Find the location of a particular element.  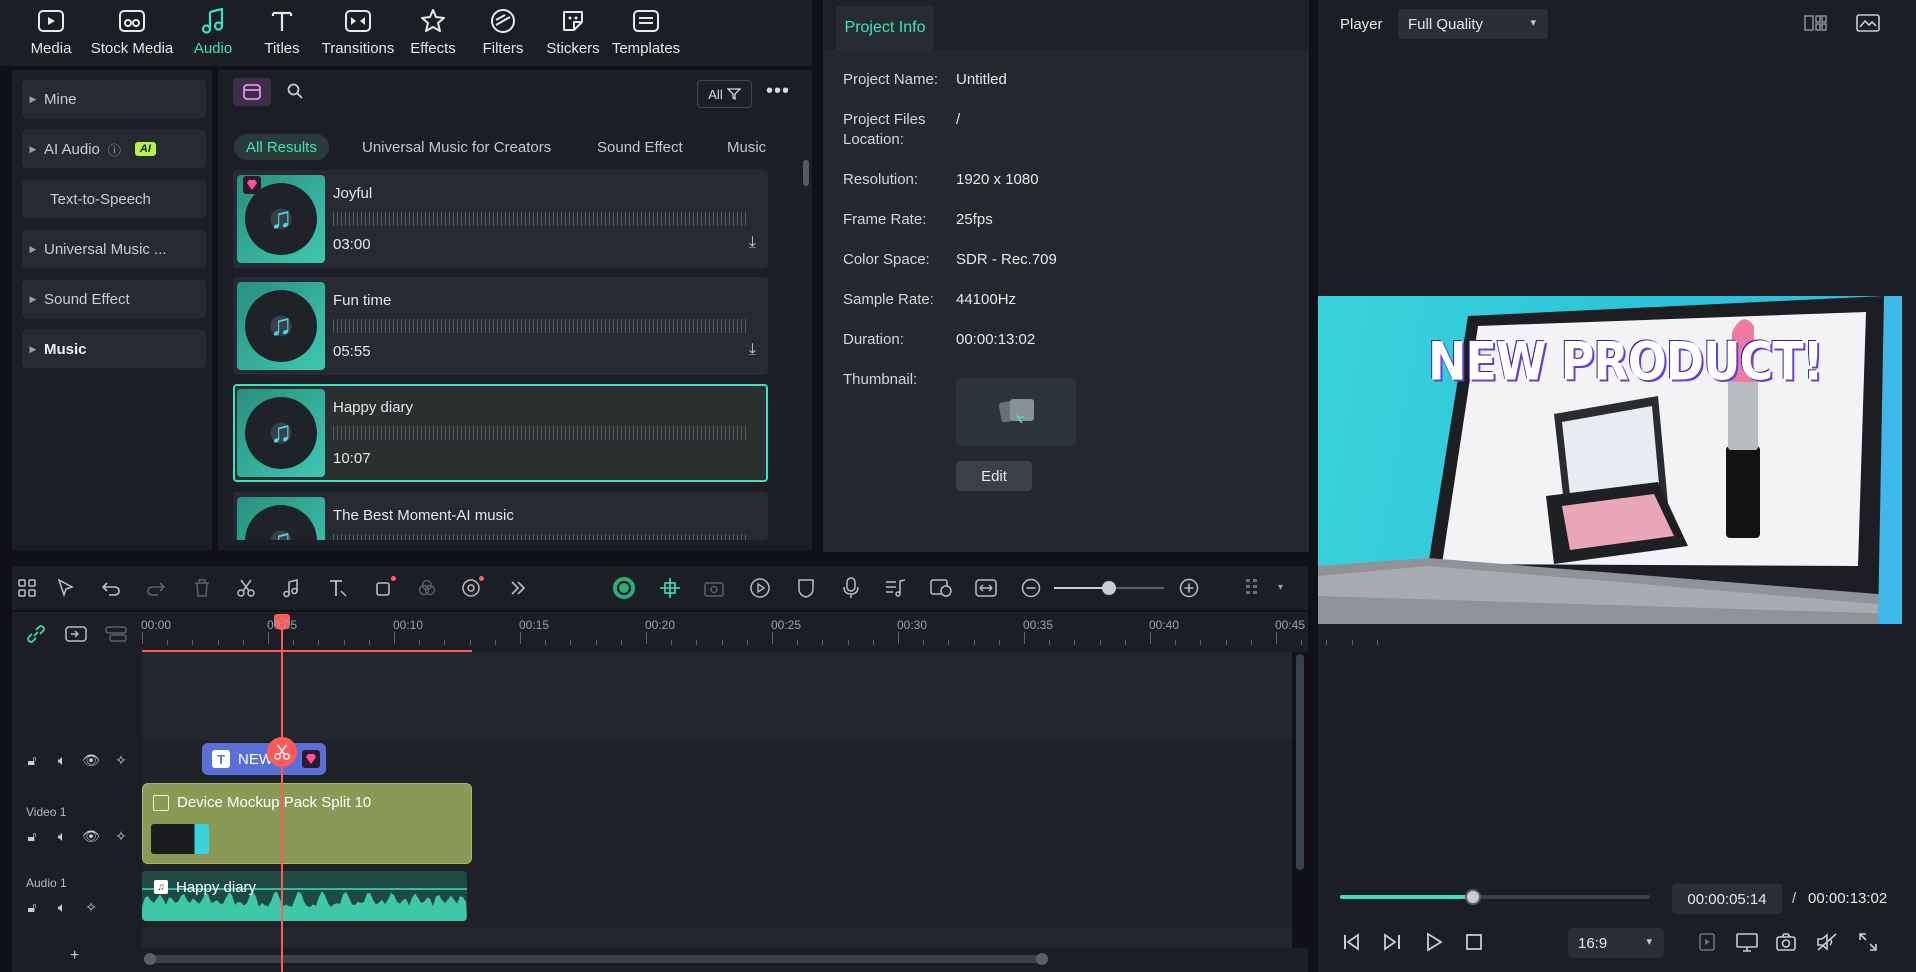

audio-item-fun-time: ♫ Fun time 05:55 ⤓ is located at coordinates (500, 326).